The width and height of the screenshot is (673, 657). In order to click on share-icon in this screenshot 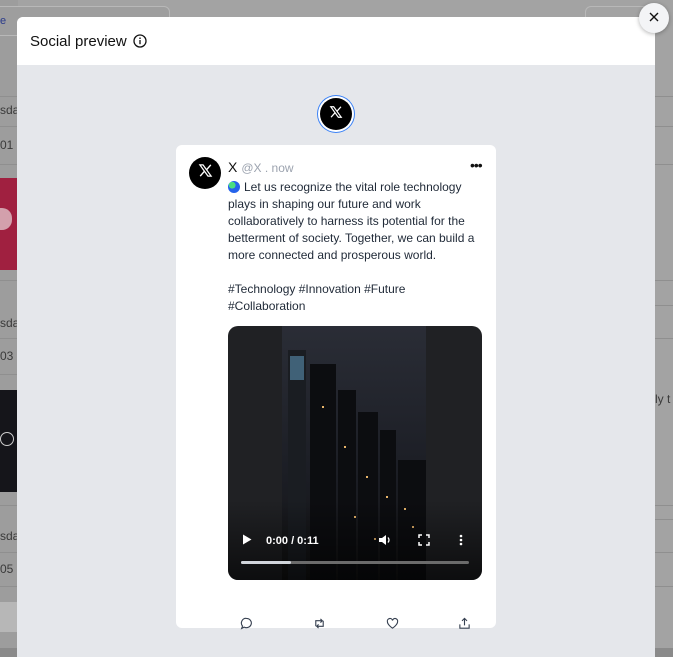, I will do `click(464, 623)`.